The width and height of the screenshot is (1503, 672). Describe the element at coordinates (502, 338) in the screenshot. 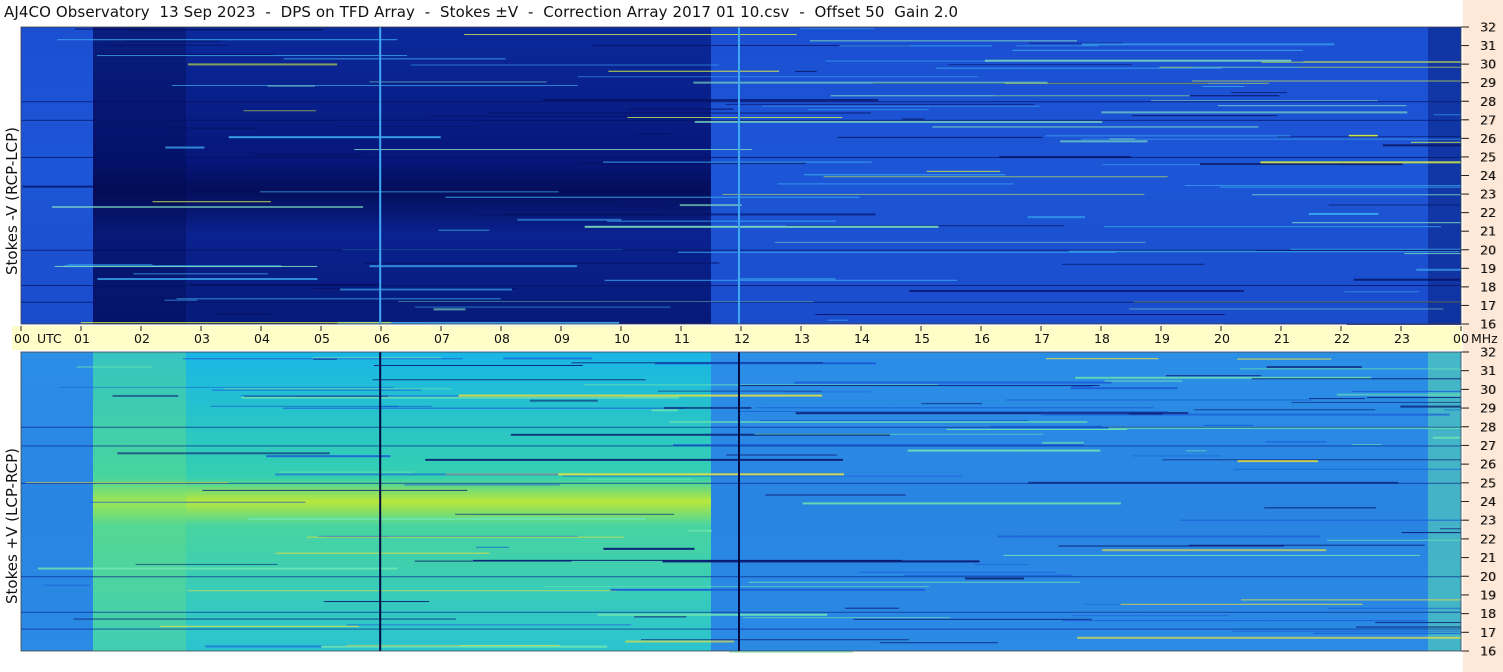

I see `x-tick-label: 08` at that location.